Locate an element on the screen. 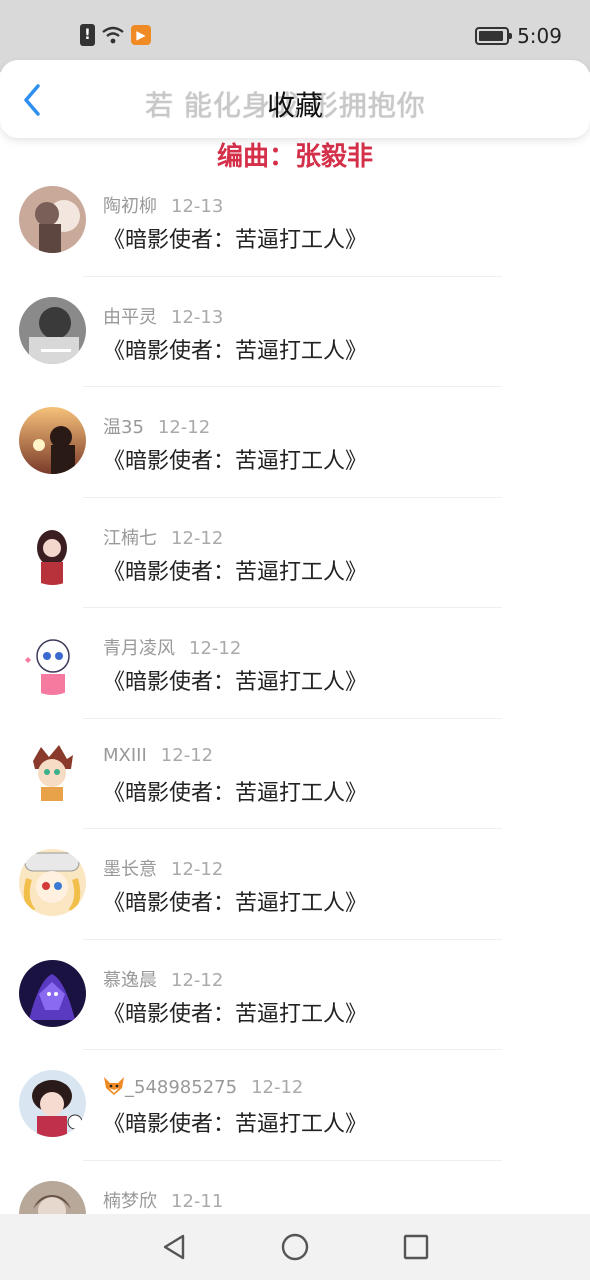  status-icons-left: ! ▶ is located at coordinates (115, 35).